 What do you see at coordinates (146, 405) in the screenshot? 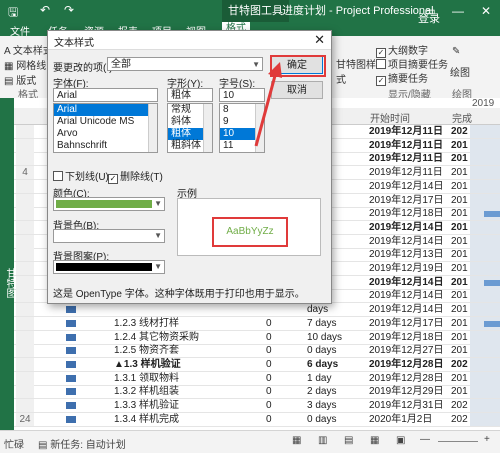
I see `task-name: 1.3.3 样机验证` at bounding box center [146, 405].